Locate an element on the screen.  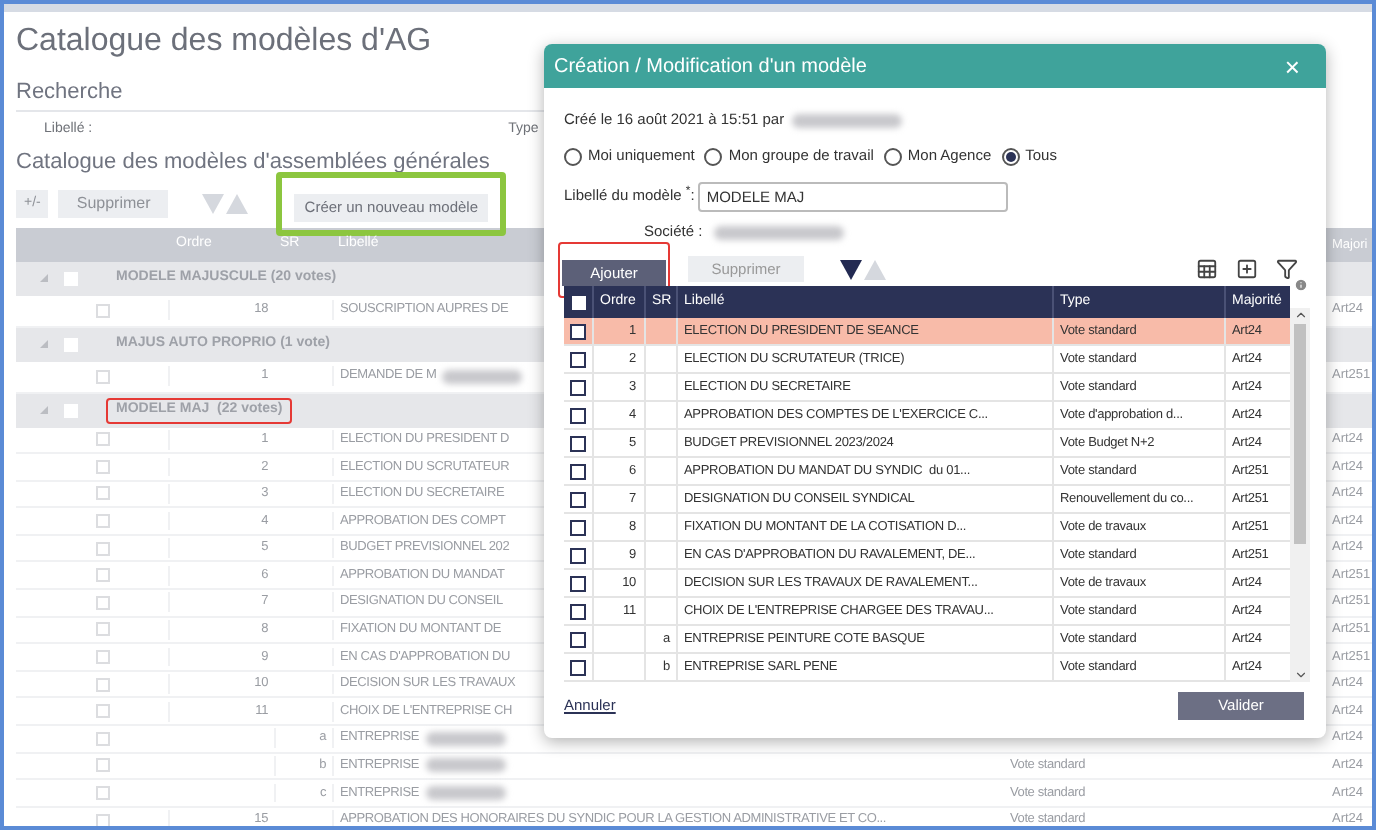
dialog-title: Création / Modification d'un modèle is located at coordinates (710, 67).